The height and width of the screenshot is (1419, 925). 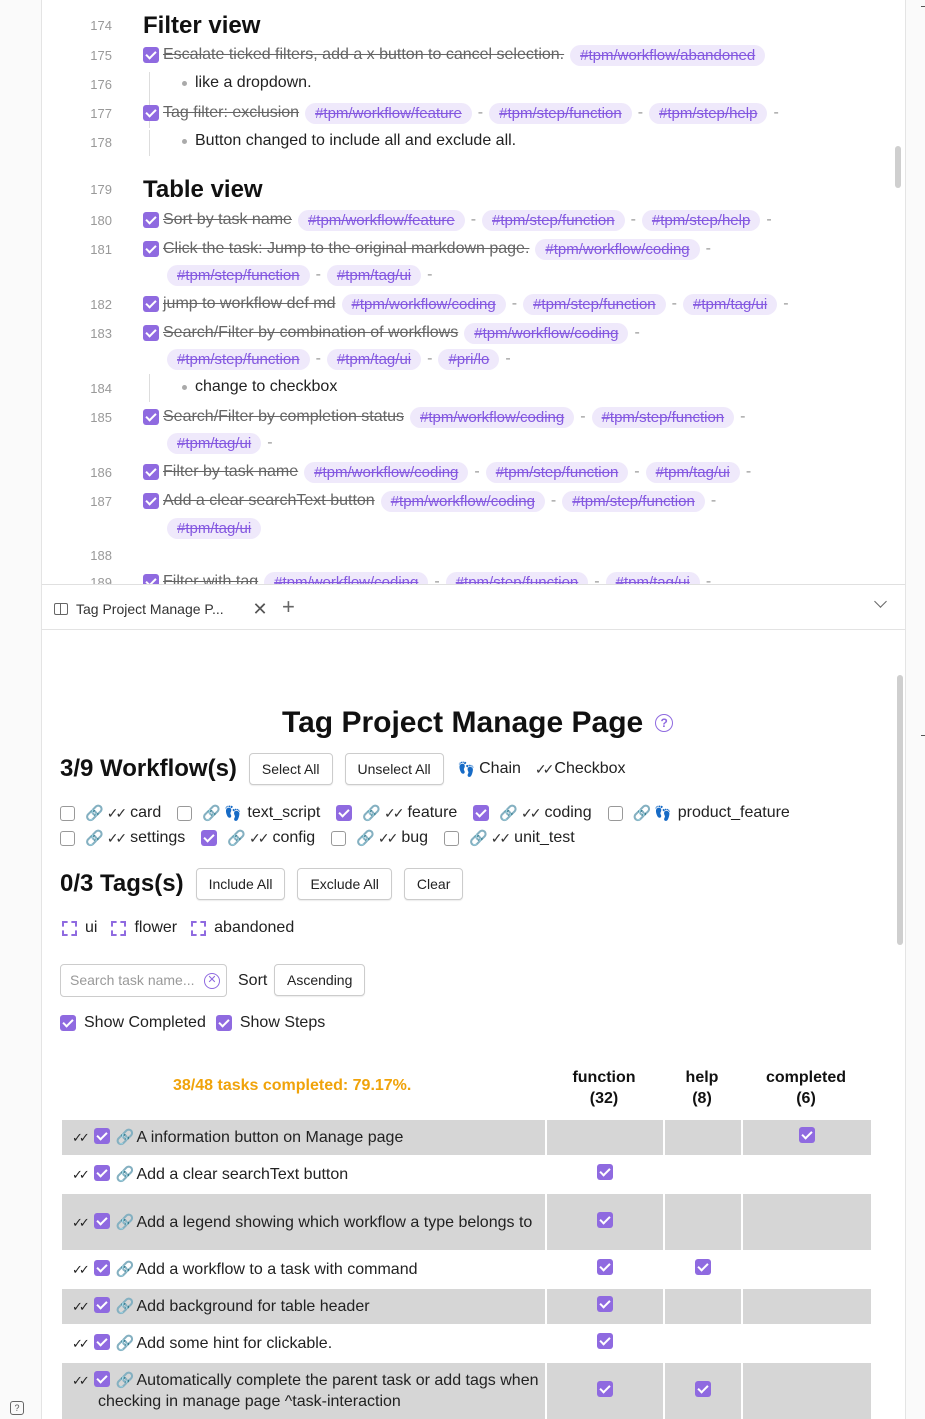 I want to click on tag-filter-abandoned: abandoned, so click(x=242, y=928).